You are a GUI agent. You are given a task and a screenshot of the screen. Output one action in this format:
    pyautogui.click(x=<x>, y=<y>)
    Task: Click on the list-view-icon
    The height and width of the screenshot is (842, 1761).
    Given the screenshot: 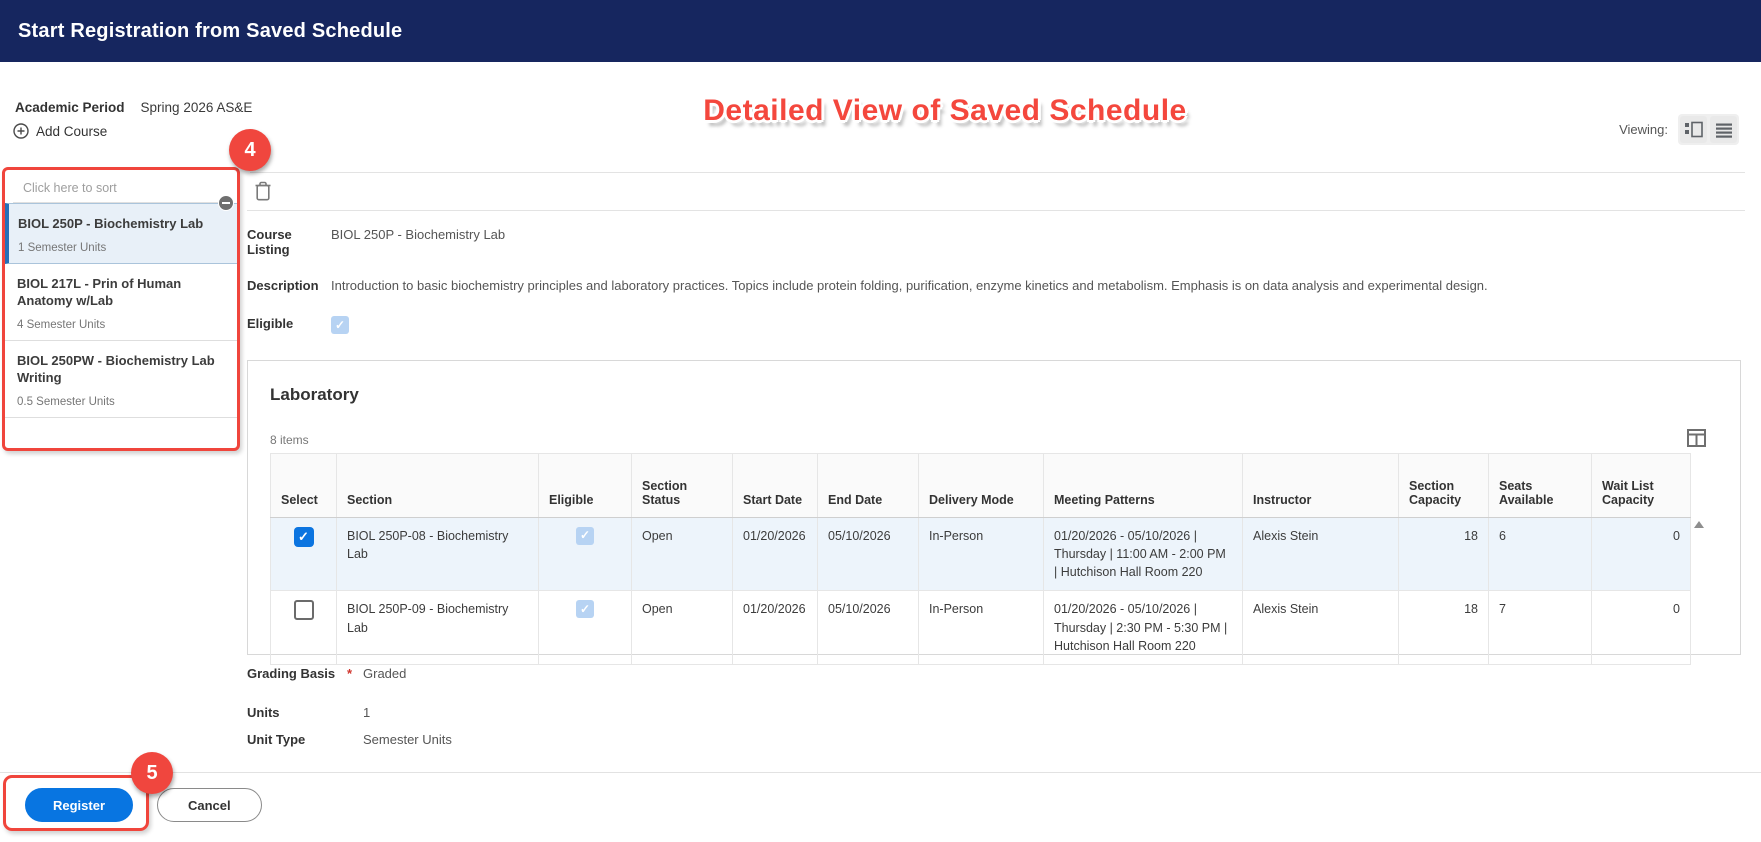 What is the action you would take?
    pyautogui.click(x=1724, y=130)
    